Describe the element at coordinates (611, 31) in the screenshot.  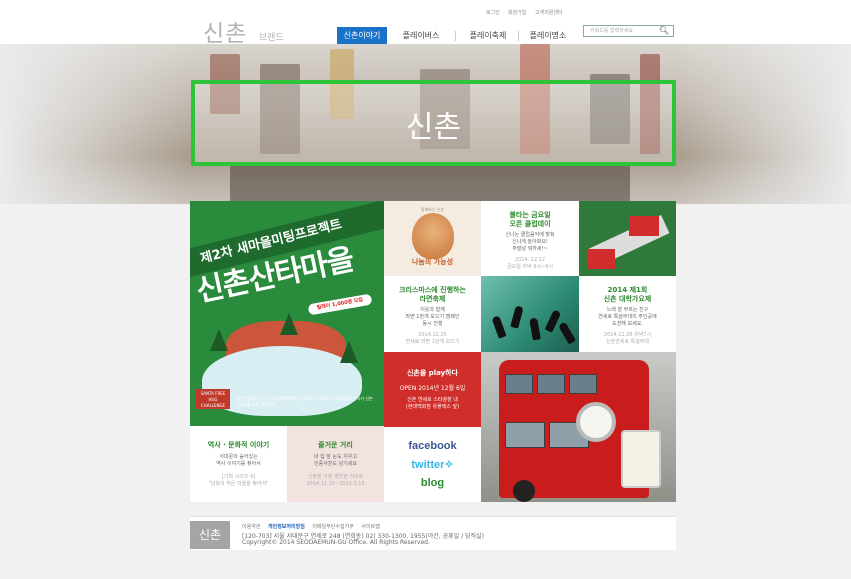
I see `search-placeholder: 키워드를 입력하세요` at that location.